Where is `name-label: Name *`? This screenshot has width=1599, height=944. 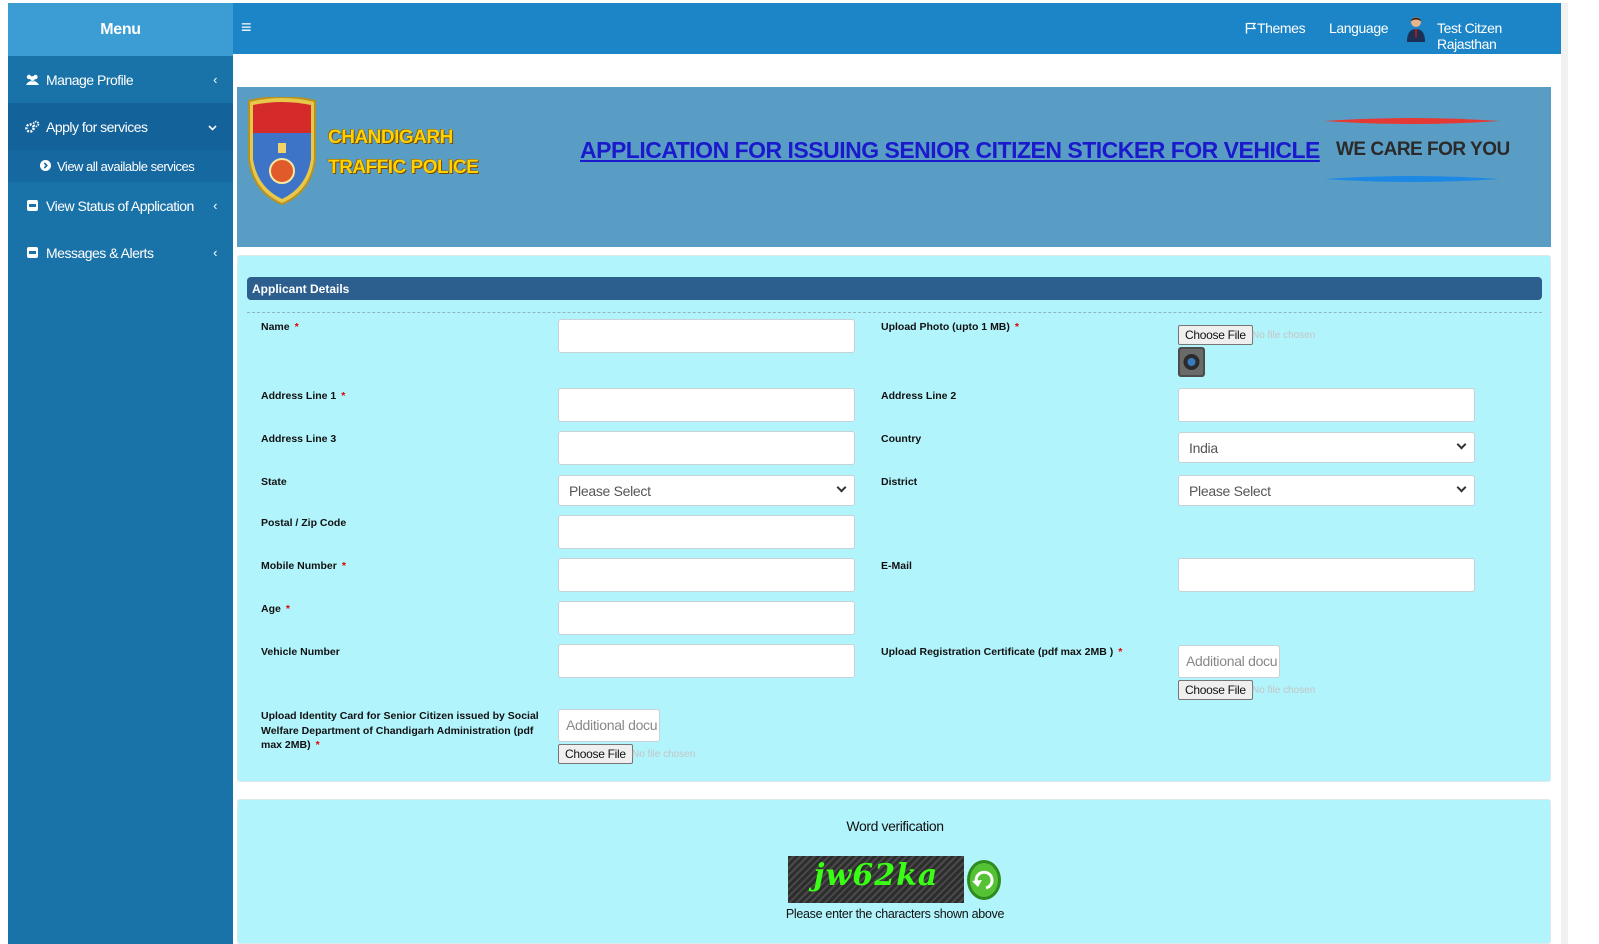 name-label: Name * is located at coordinates (280, 327).